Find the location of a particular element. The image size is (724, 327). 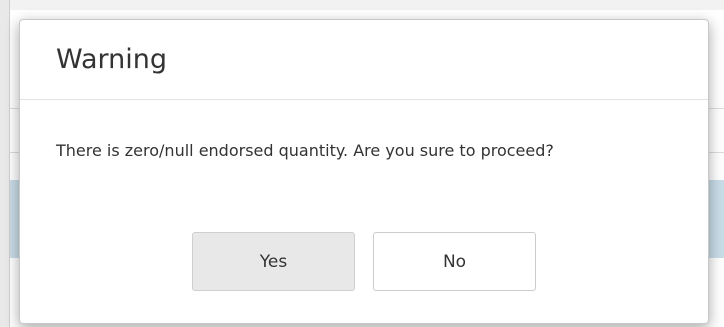

window-top-strip is located at coordinates (362, 5).